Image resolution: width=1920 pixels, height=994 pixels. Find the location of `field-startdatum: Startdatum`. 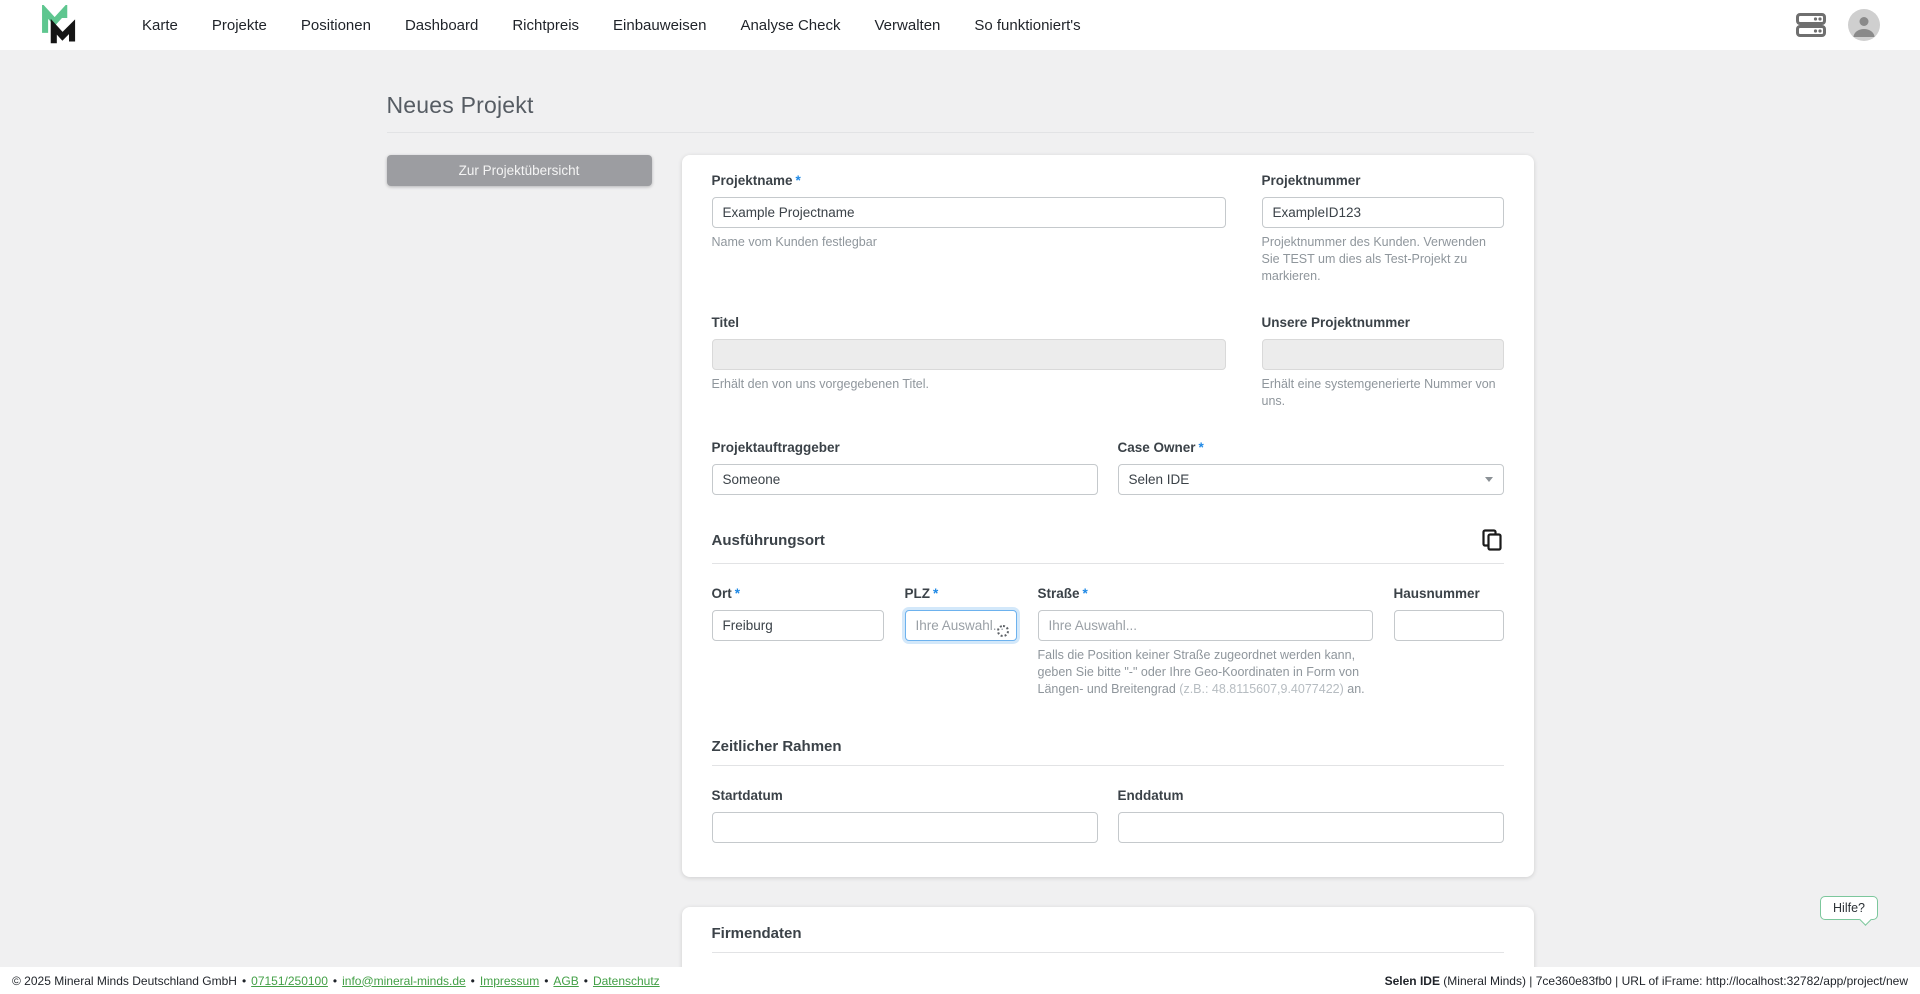

field-startdatum: Startdatum is located at coordinates (904, 815).